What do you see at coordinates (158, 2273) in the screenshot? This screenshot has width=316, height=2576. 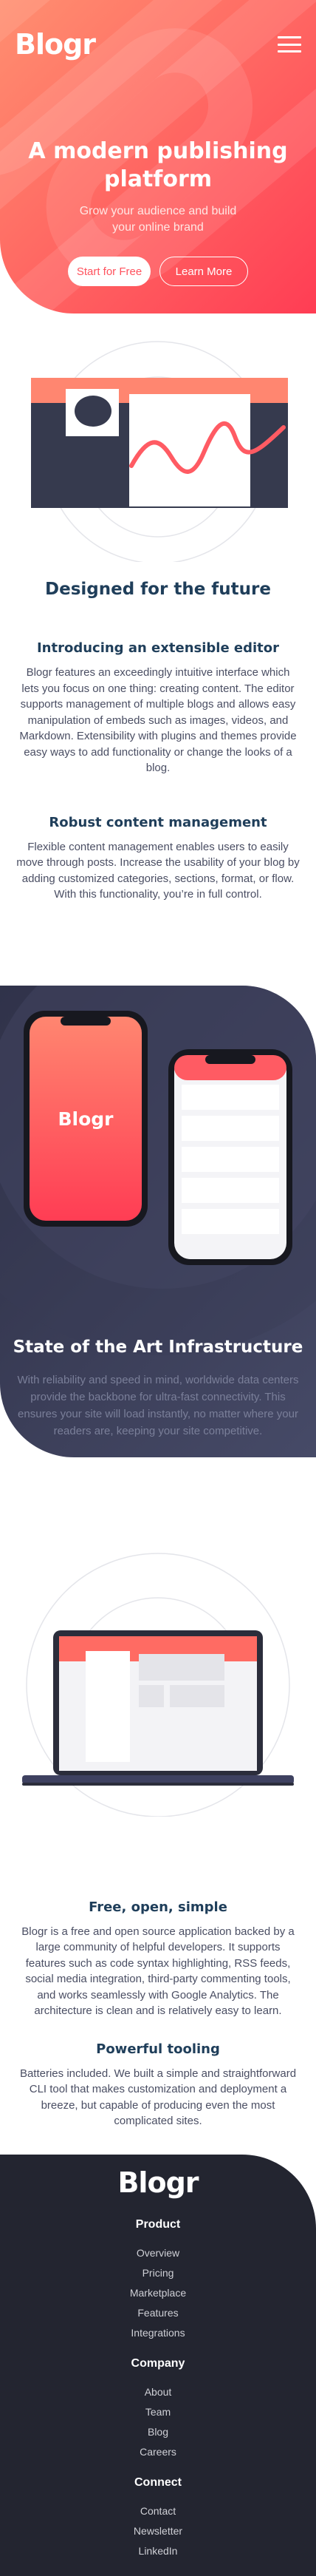 I see `footer-link-pricing: Pricing` at bounding box center [158, 2273].